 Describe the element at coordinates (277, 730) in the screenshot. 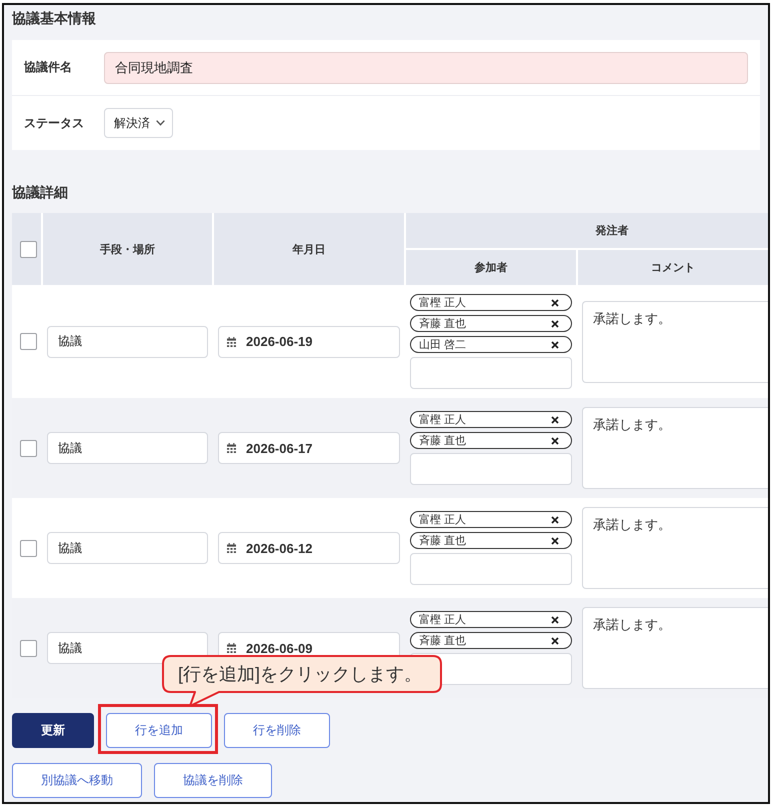

I see `action-button: 行を削除` at that location.